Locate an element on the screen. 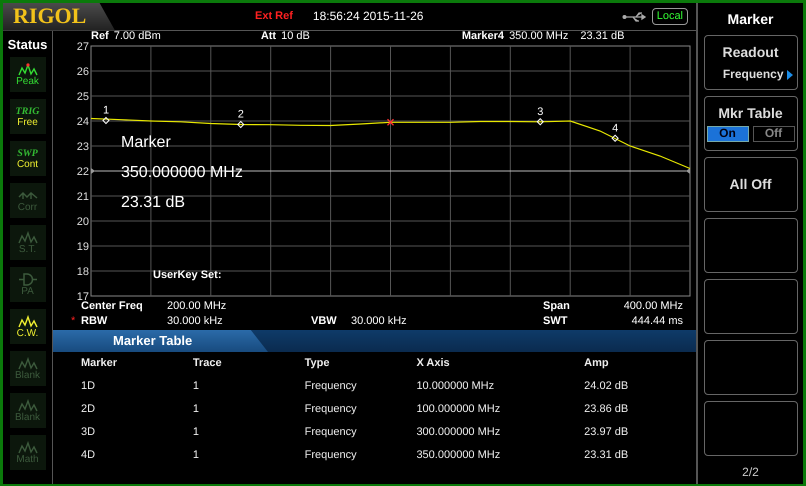 The image size is (806, 486). marker-number: 2 is located at coordinates (241, 114).